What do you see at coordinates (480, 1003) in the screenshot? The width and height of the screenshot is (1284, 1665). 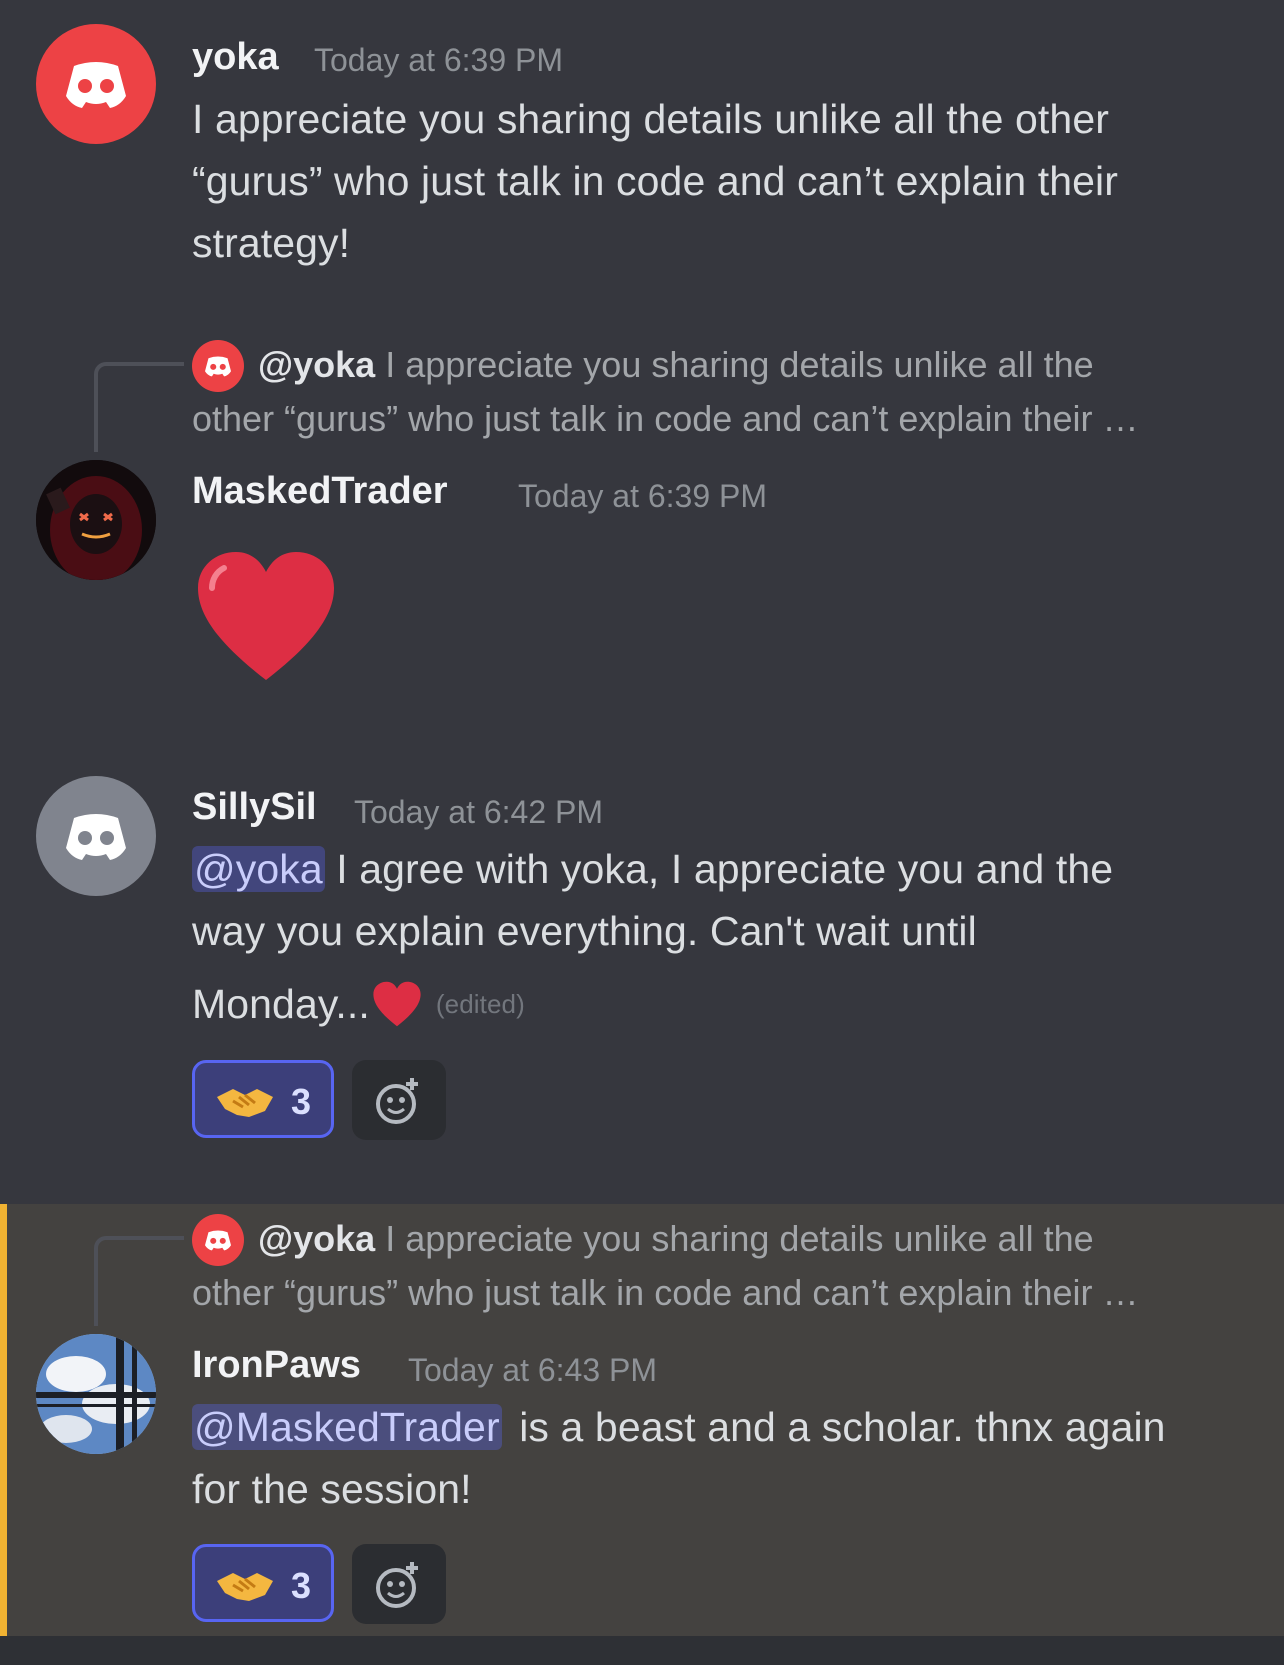 I see `edited-label: (edited)` at bounding box center [480, 1003].